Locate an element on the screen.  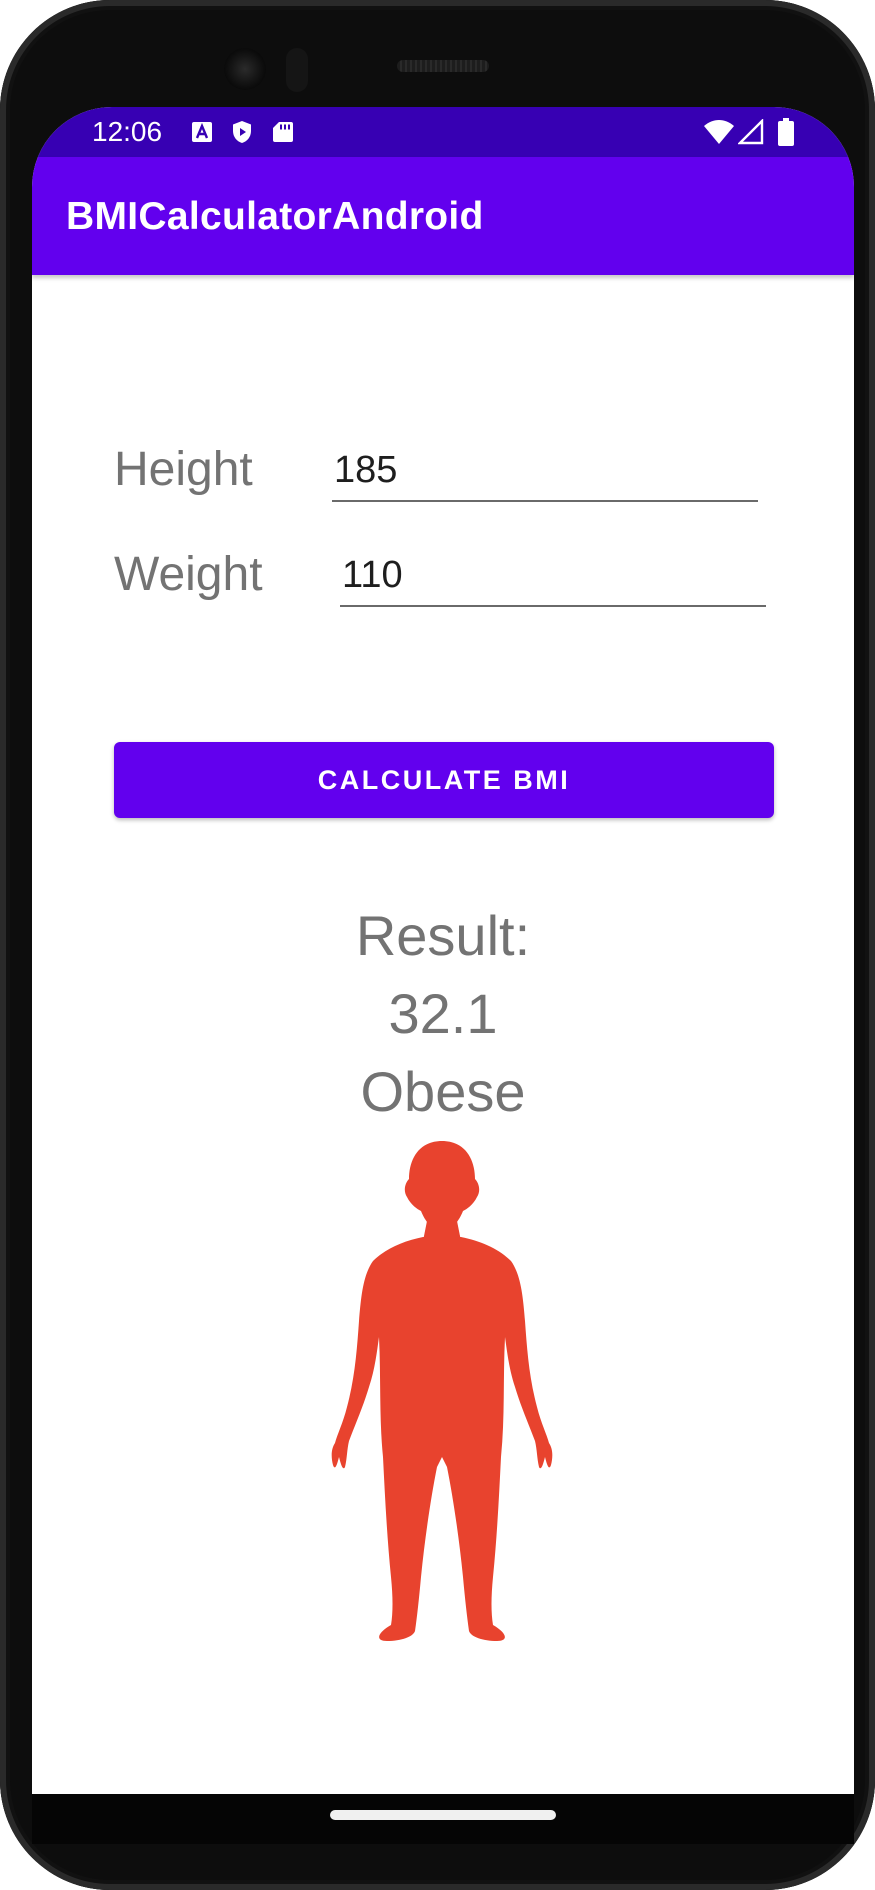
result-heading: Result: is located at coordinates (443, 935).